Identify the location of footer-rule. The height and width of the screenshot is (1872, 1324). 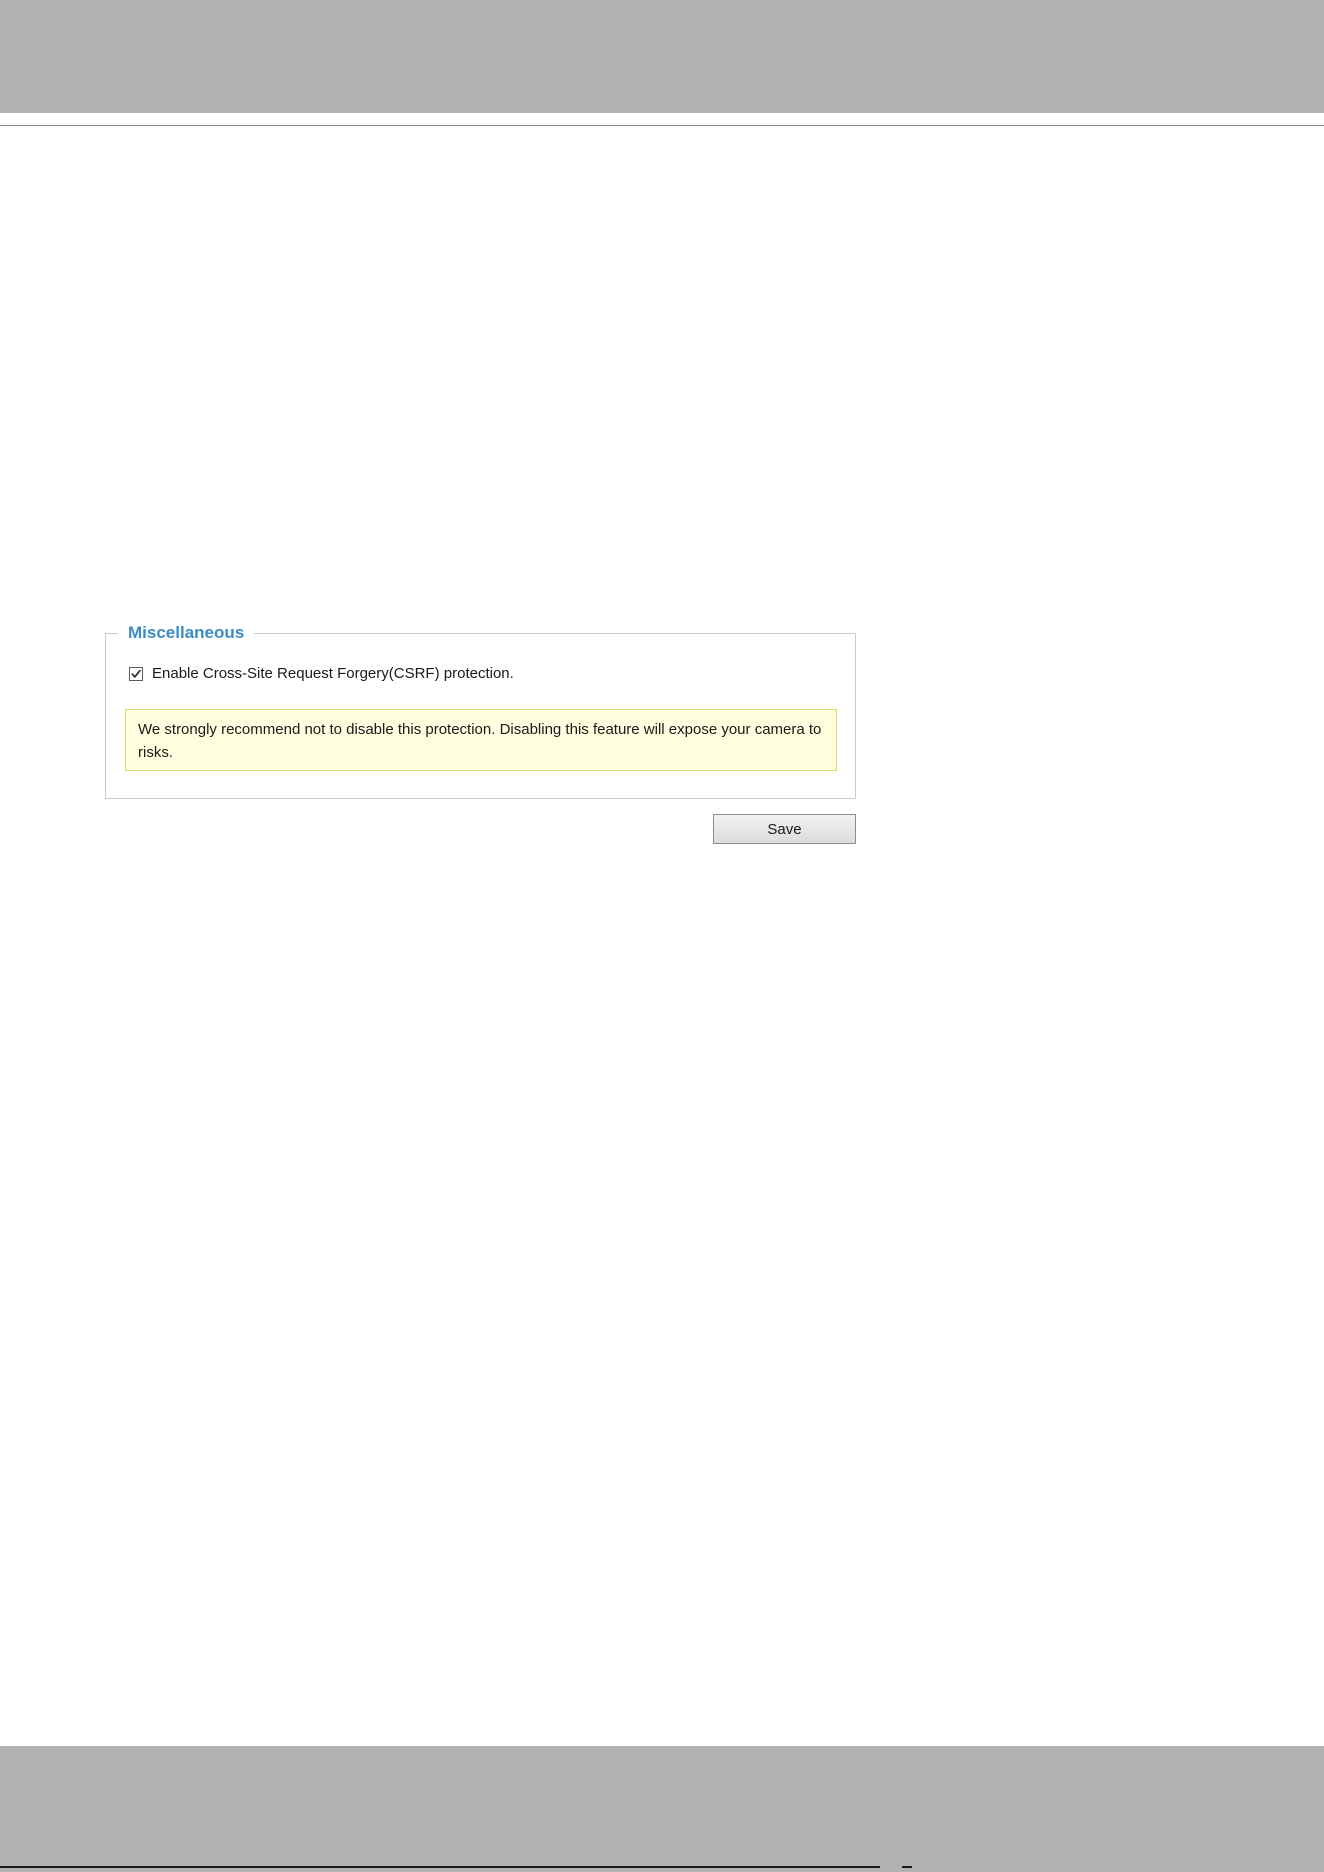
(440, 1867).